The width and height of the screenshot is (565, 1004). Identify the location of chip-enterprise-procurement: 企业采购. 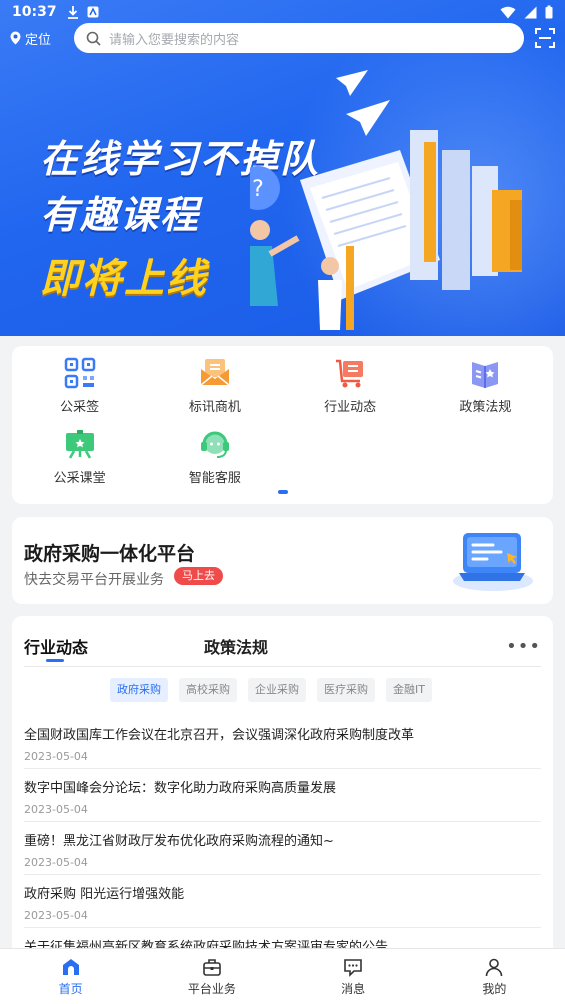
(277, 690).